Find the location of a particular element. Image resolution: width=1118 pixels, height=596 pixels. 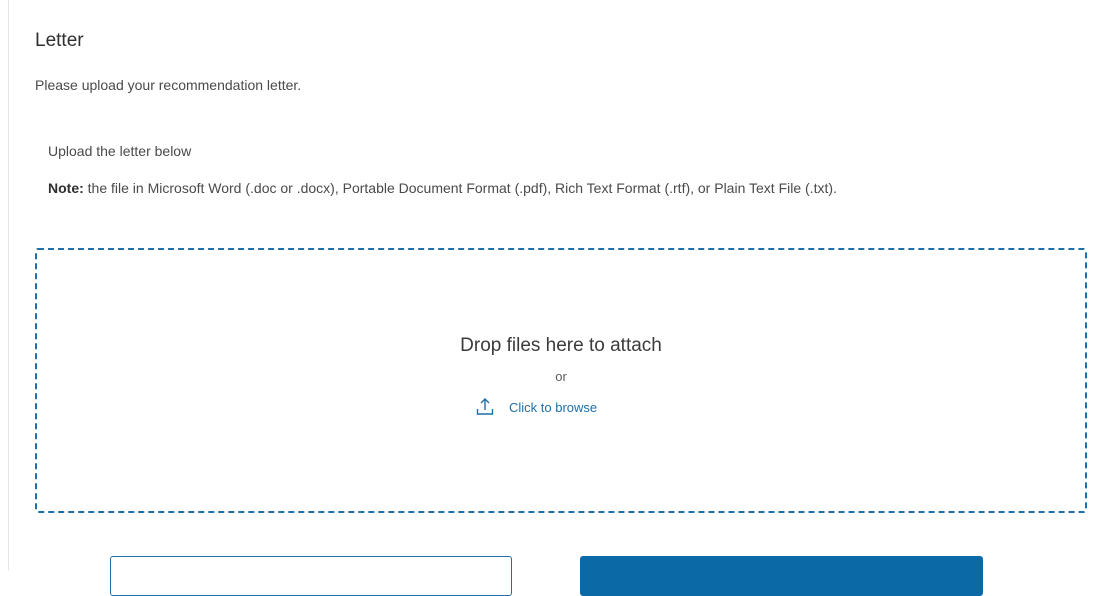

or-separator: or is located at coordinates (561, 376).